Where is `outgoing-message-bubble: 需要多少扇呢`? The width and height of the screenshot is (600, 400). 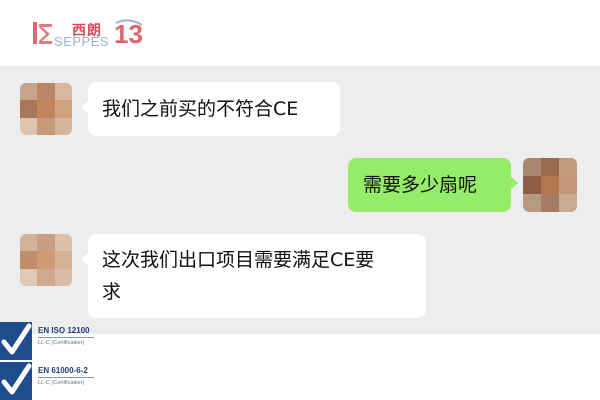 outgoing-message-bubble: 需要多少扇呢 is located at coordinates (433, 185).